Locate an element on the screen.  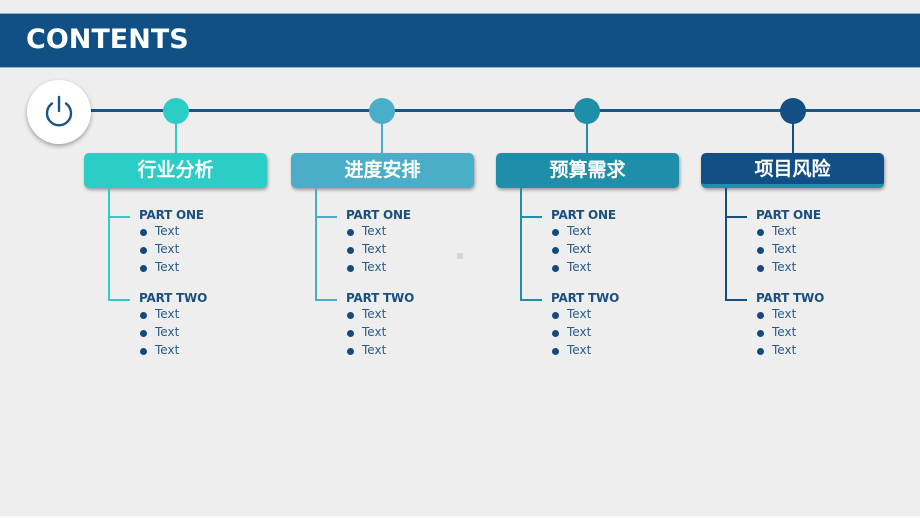
section-title-box: 进度安排 is located at coordinates (382, 170).